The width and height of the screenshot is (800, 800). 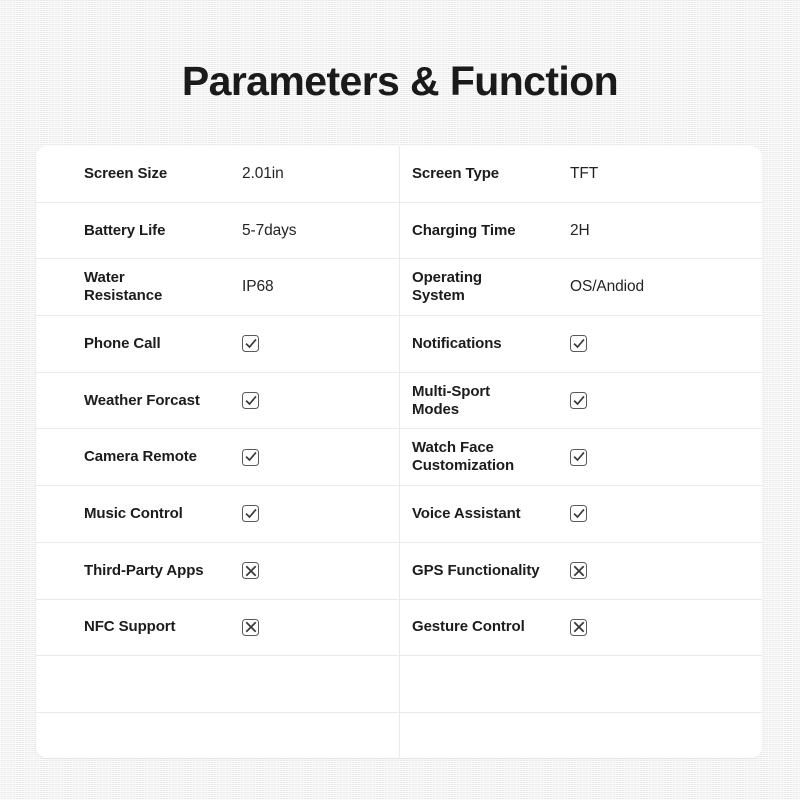 I want to click on table-cell-left: Water Resistance IP68, so click(x=218, y=287).